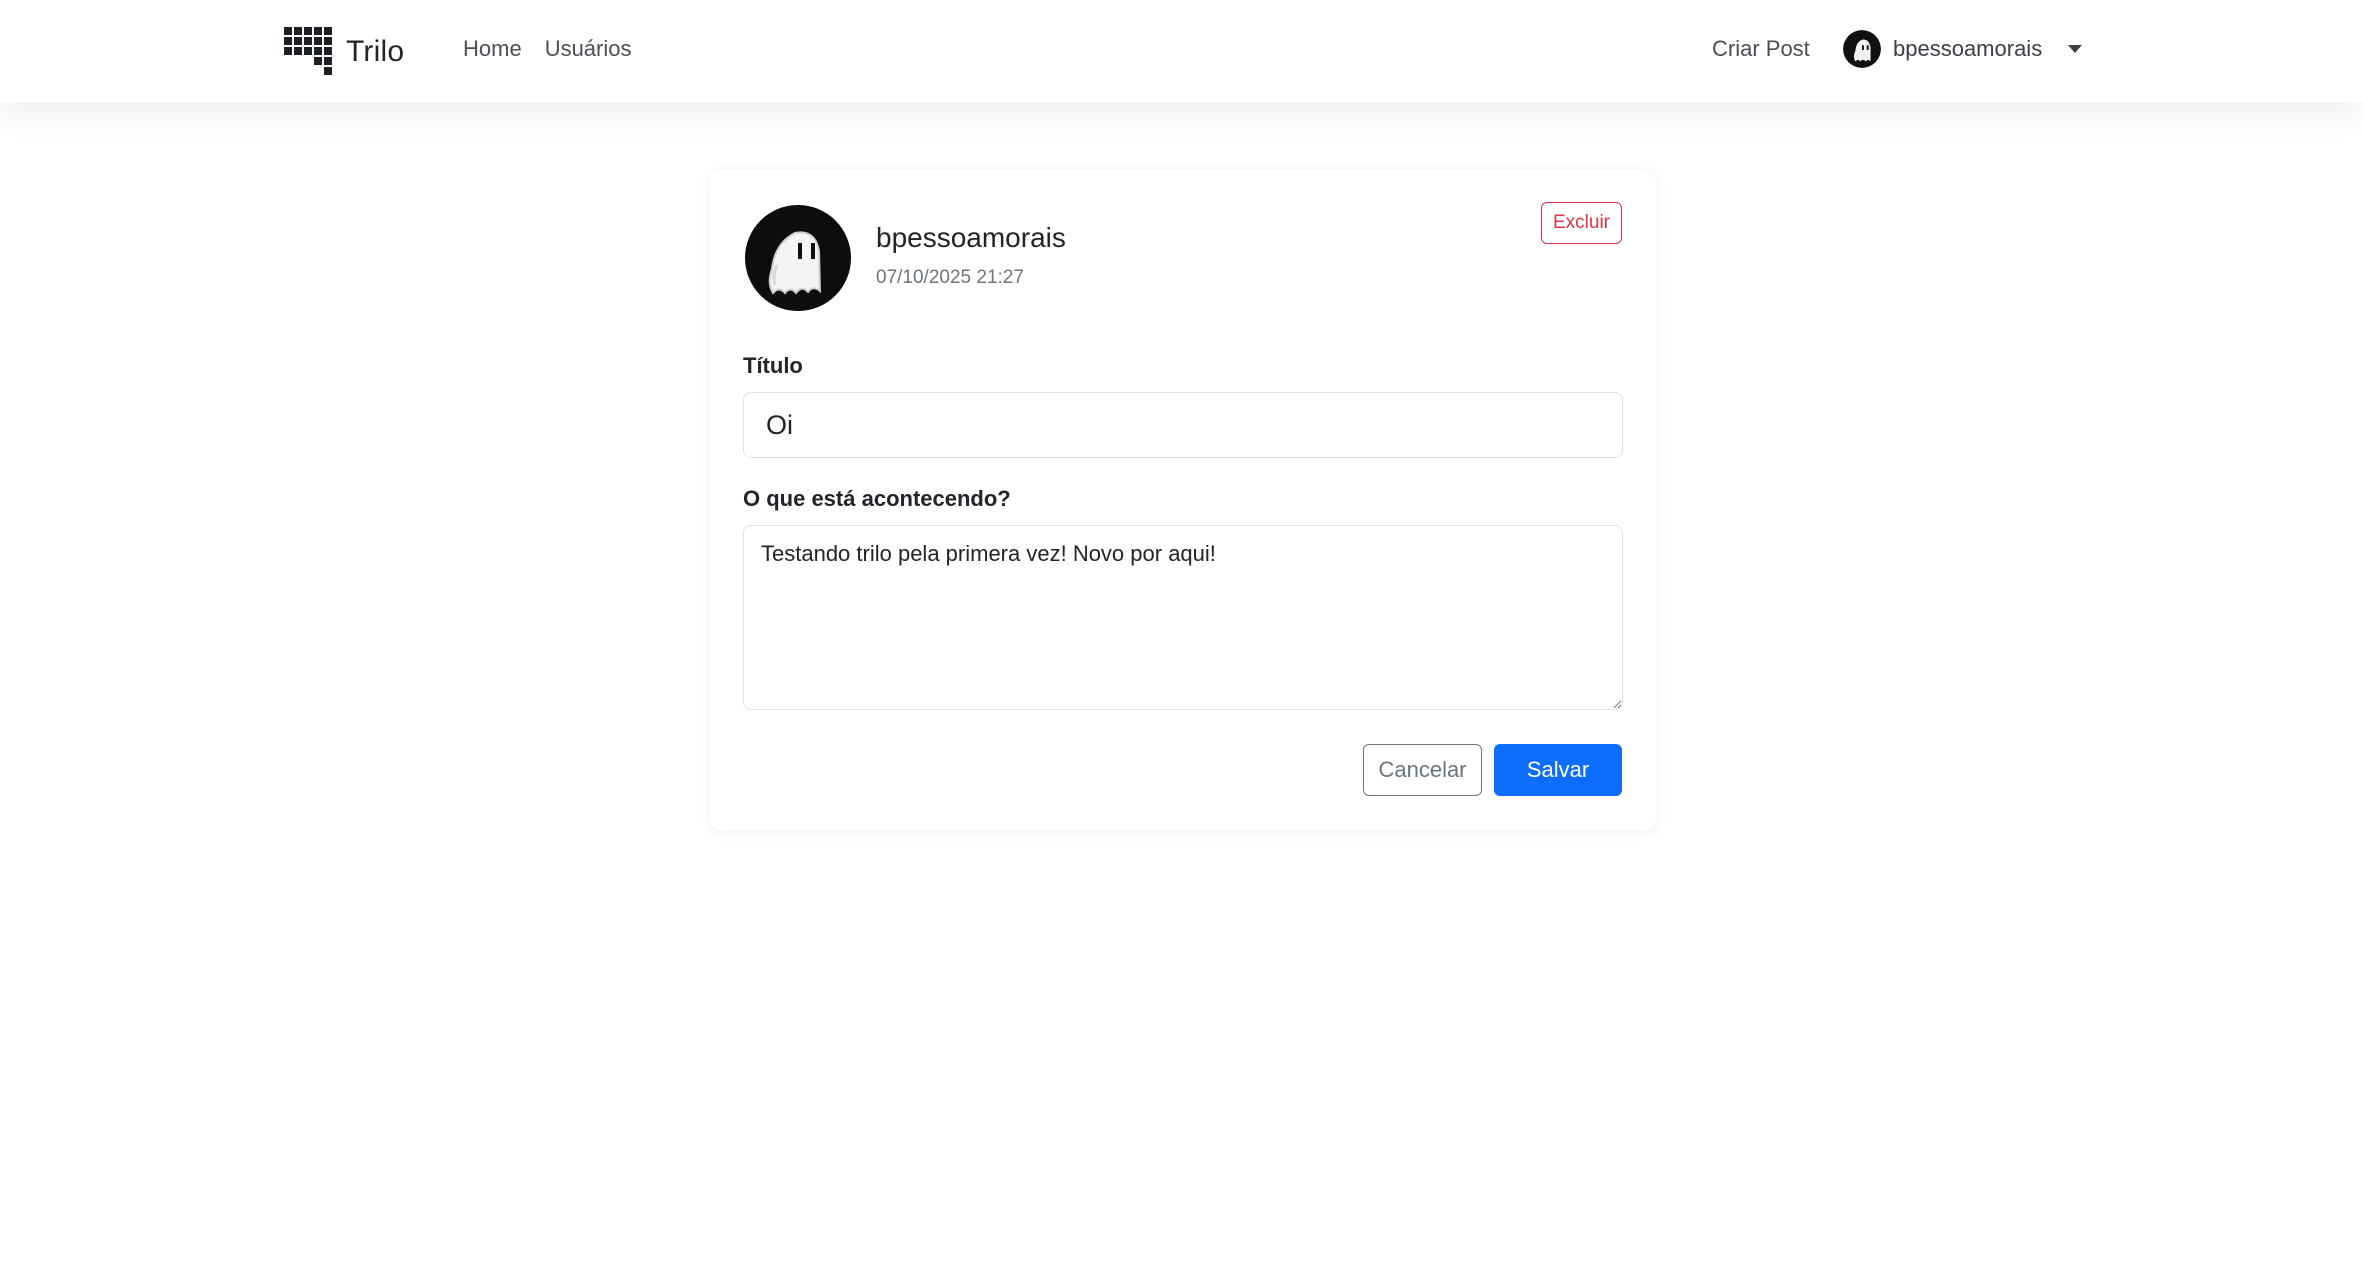 The image size is (2363, 1267). What do you see at coordinates (344, 52) in the screenshot?
I see `brand-link: Trilo` at bounding box center [344, 52].